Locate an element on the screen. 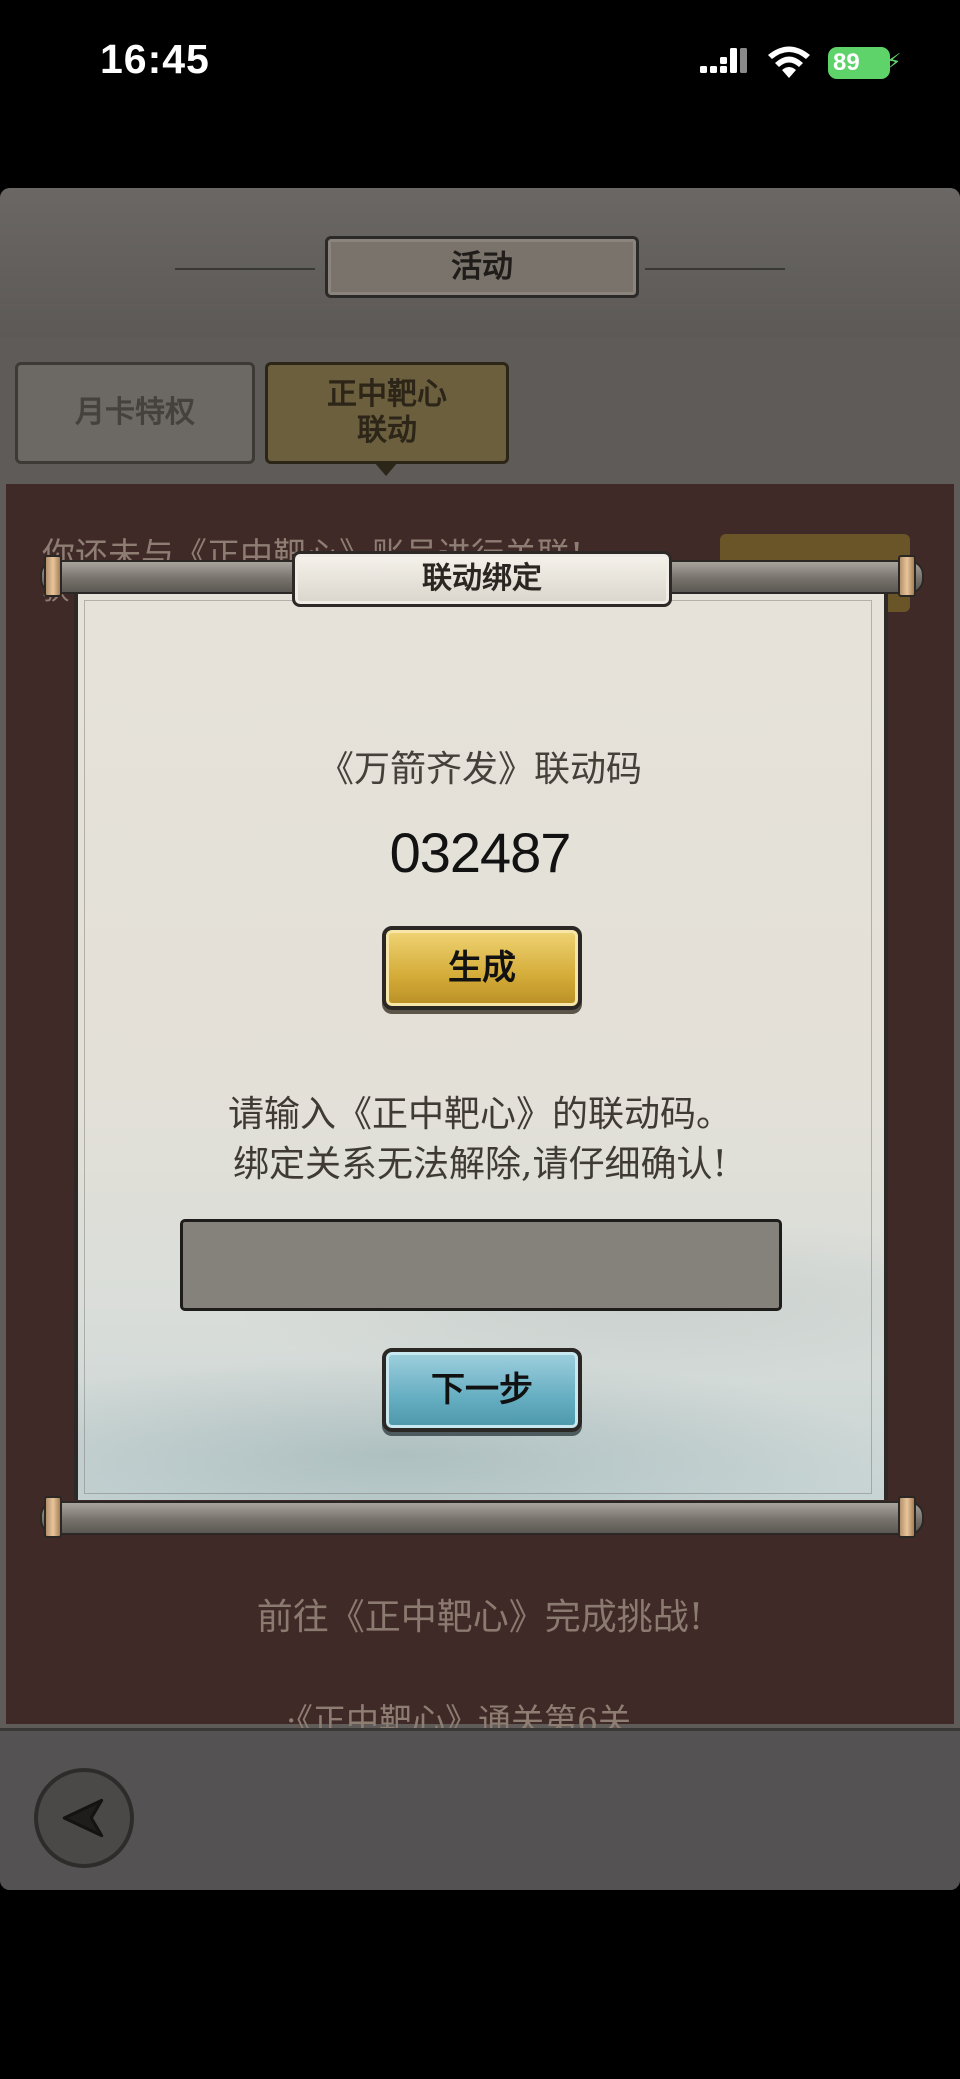 The height and width of the screenshot is (2079, 960). tab-monthly-card-label: 月卡特权 is located at coordinates (135, 412).